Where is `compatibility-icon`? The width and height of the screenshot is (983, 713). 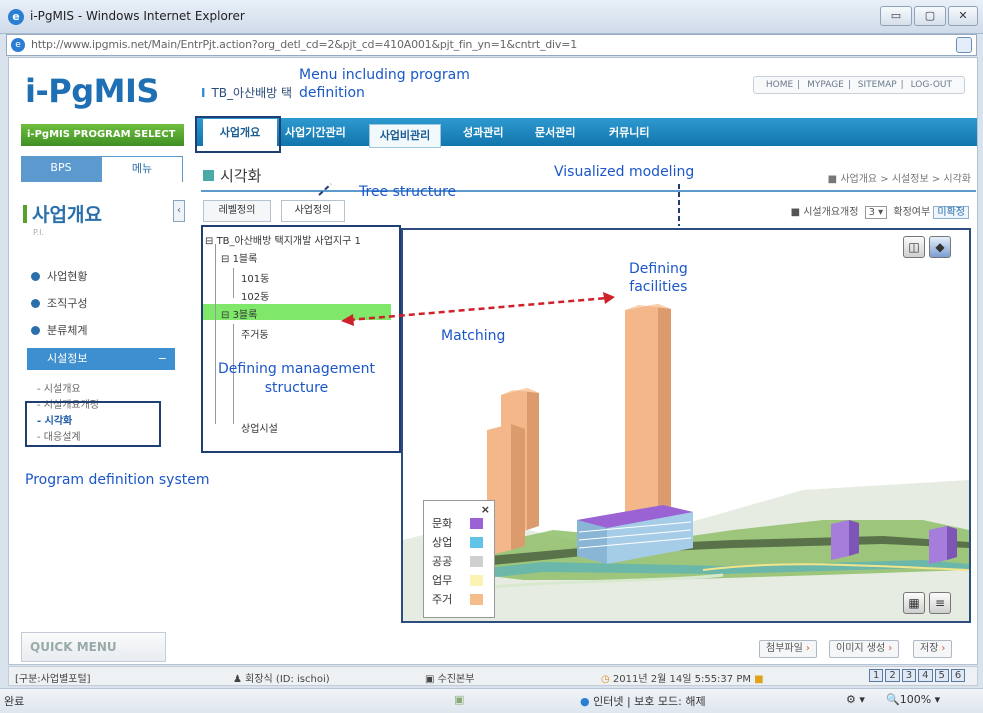 compatibility-icon is located at coordinates (964, 45).